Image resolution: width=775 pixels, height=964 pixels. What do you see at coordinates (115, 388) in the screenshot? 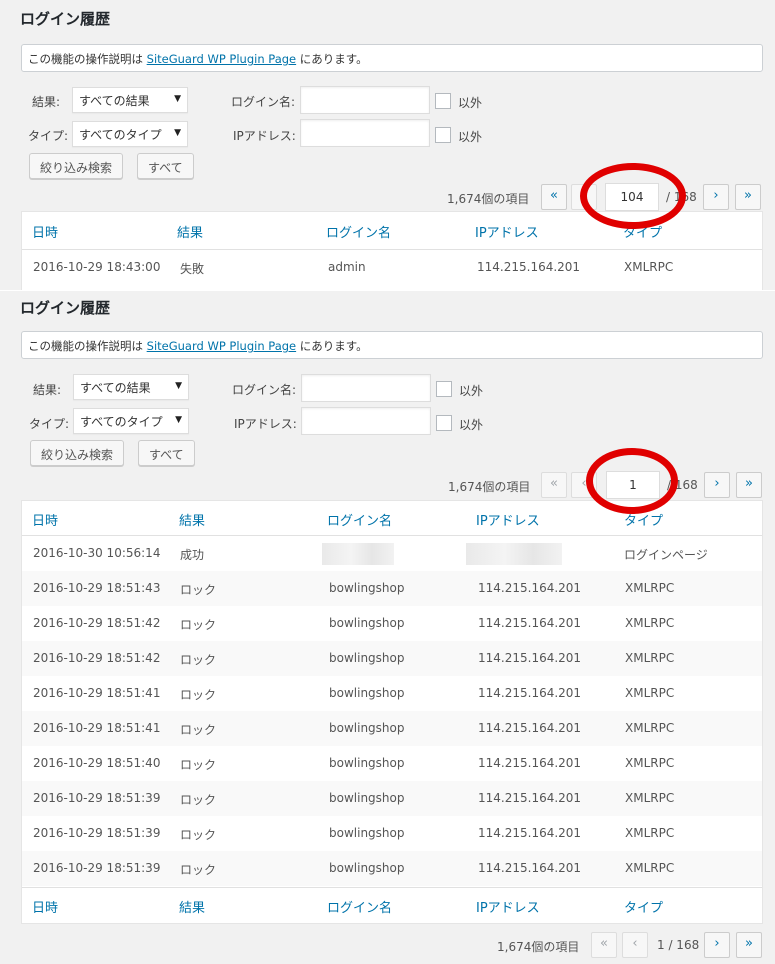
I see `result-filter-value: すべての結果` at bounding box center [115, 388].